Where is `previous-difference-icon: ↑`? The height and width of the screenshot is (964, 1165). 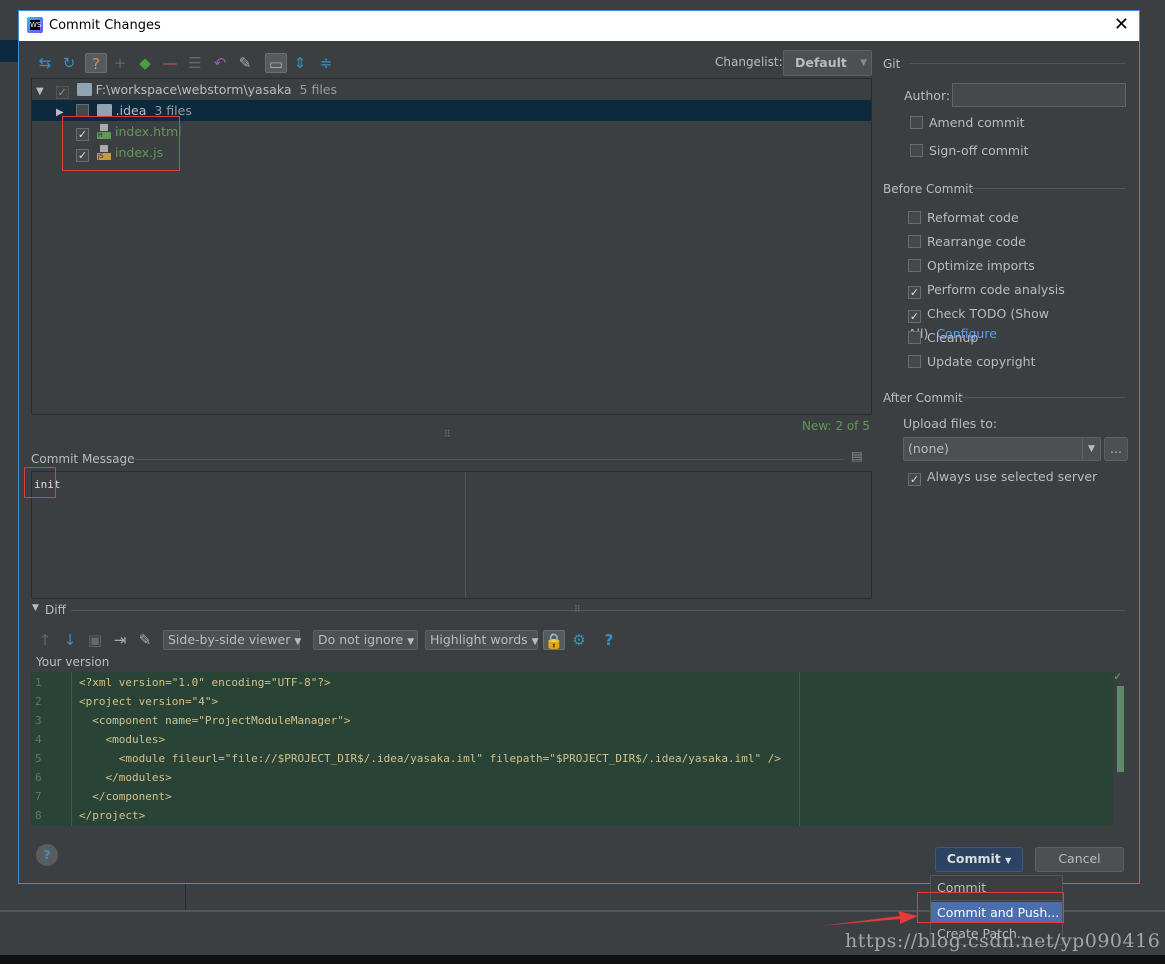
previous-difference-icon: ↑ is located at coordinates (45, 640).